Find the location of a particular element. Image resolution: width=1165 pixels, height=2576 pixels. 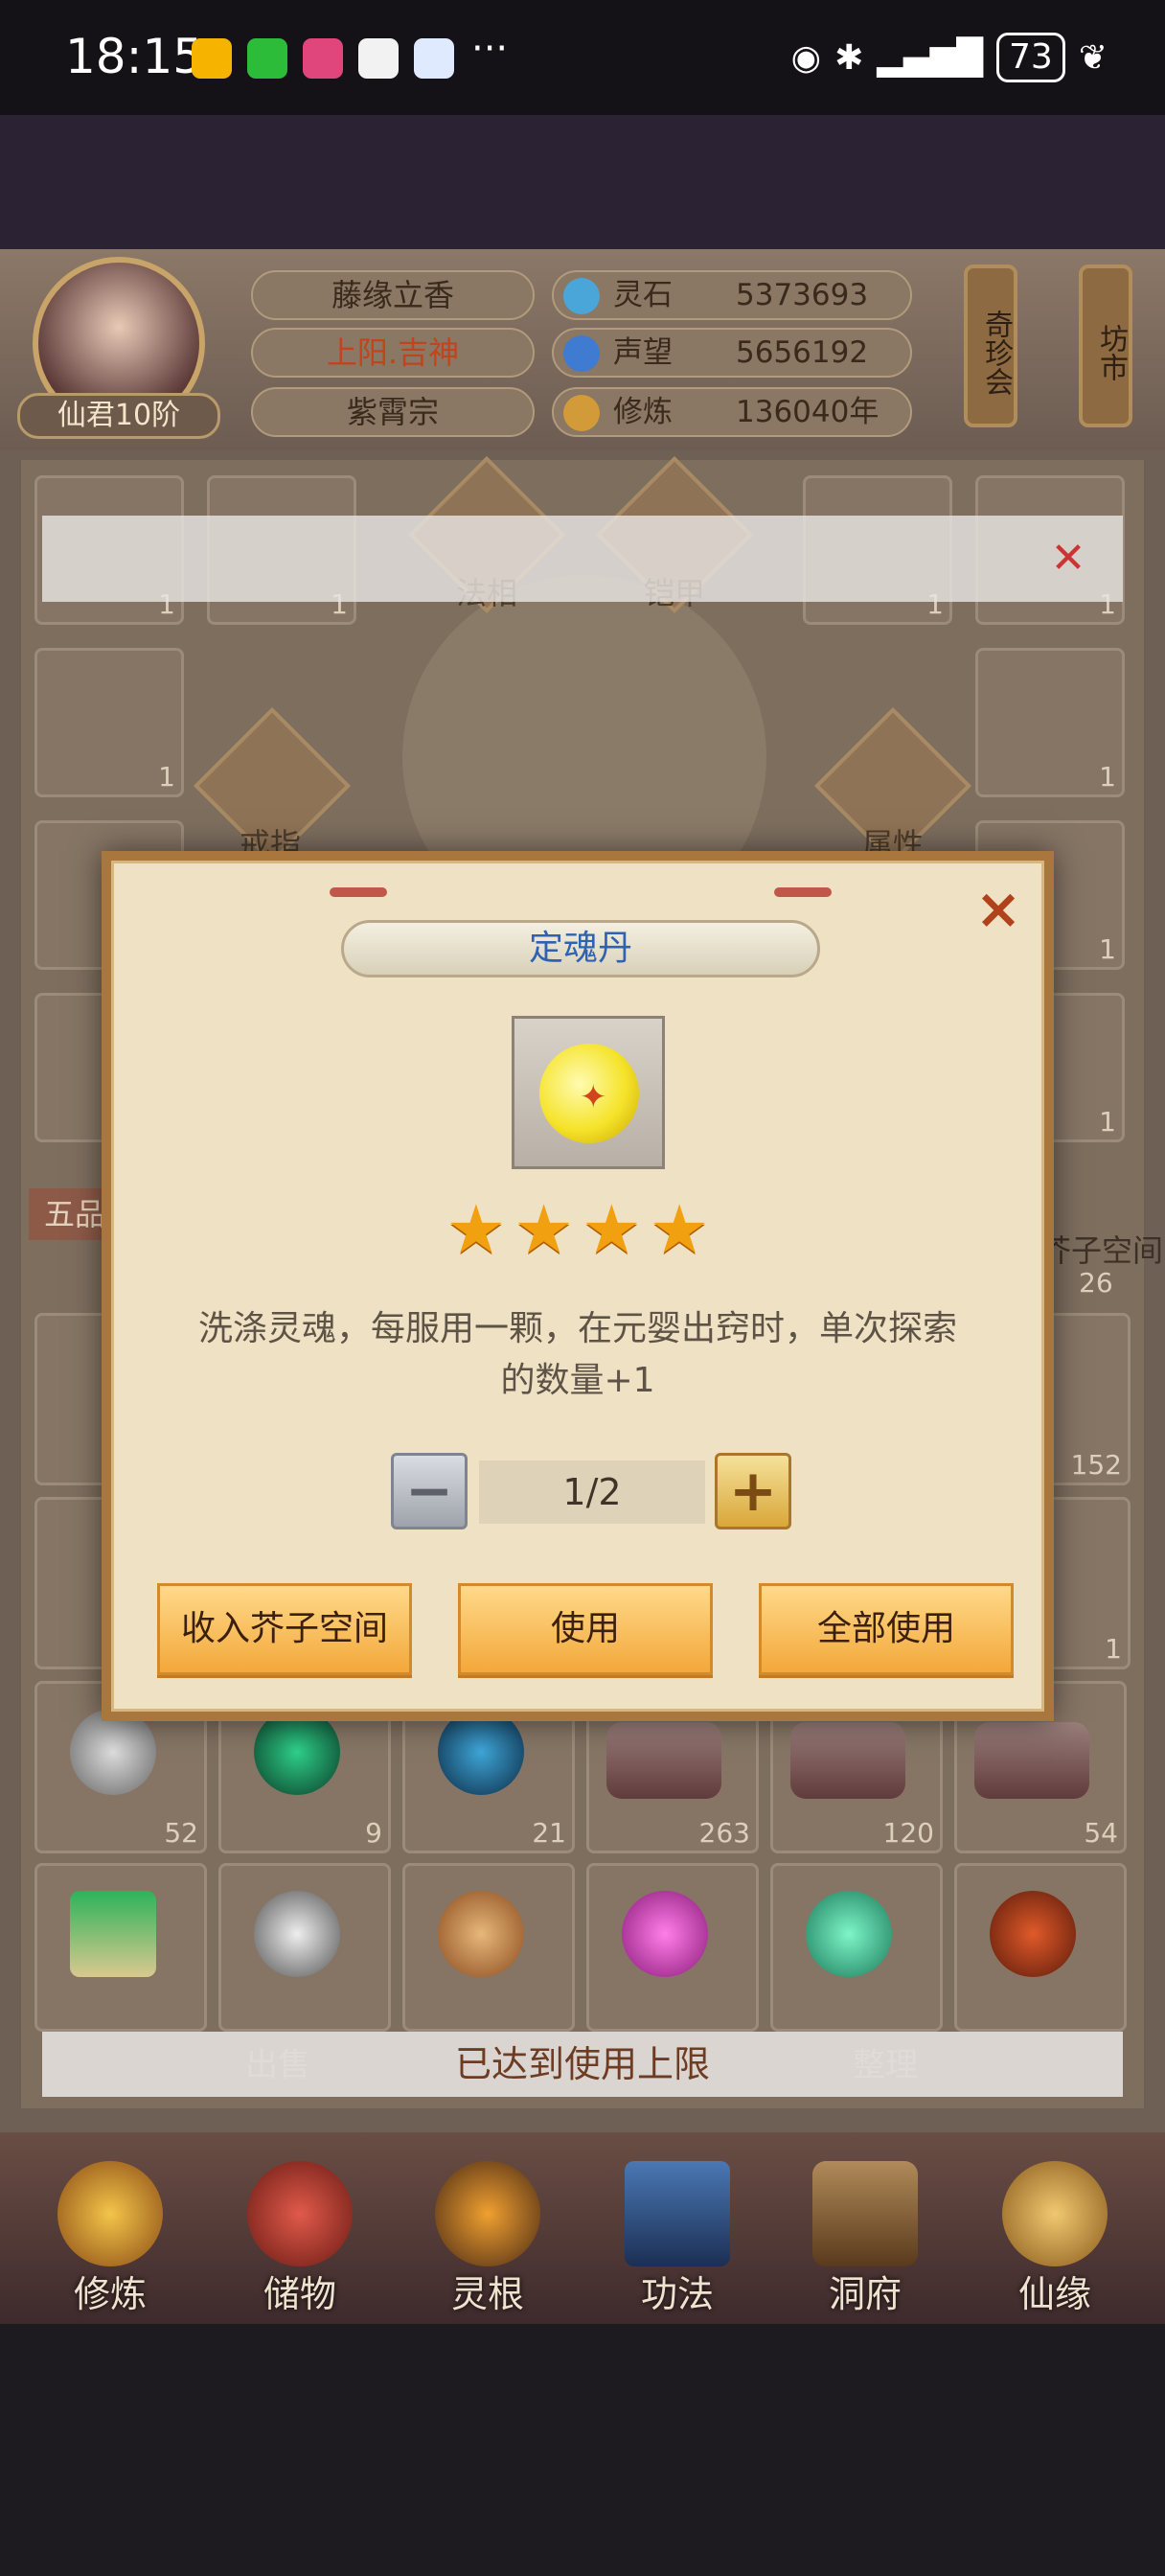

player-name: 藤缘立香 is located at coordinates (393, 295).